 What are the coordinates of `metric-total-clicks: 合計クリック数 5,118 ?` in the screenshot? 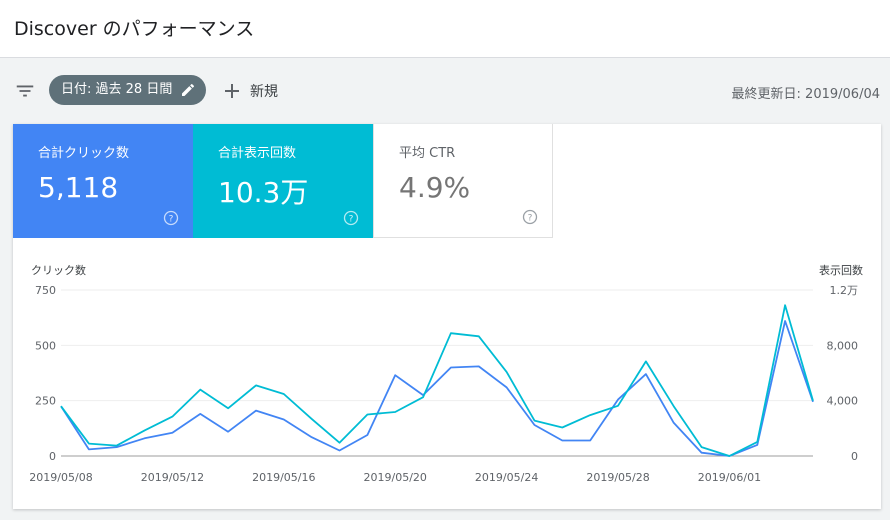 It's located at (103, 181).